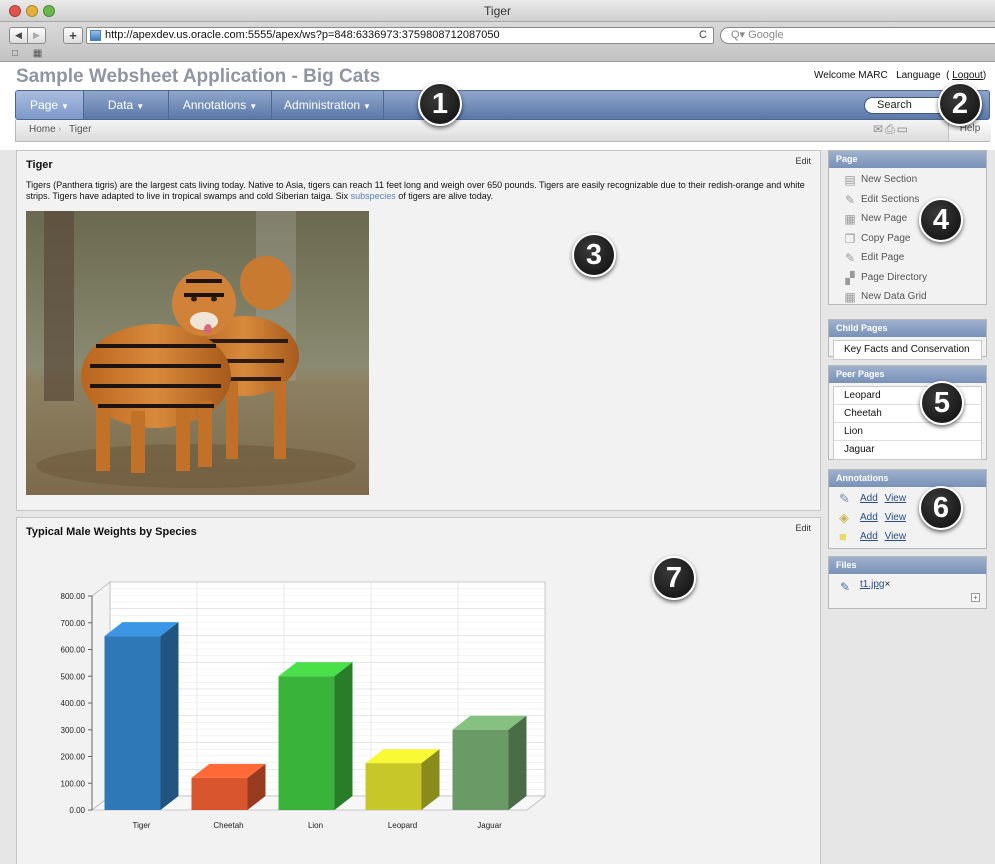  I want to click on new-data-grid-link: ▦ New Data Grid, so click(907, 297).